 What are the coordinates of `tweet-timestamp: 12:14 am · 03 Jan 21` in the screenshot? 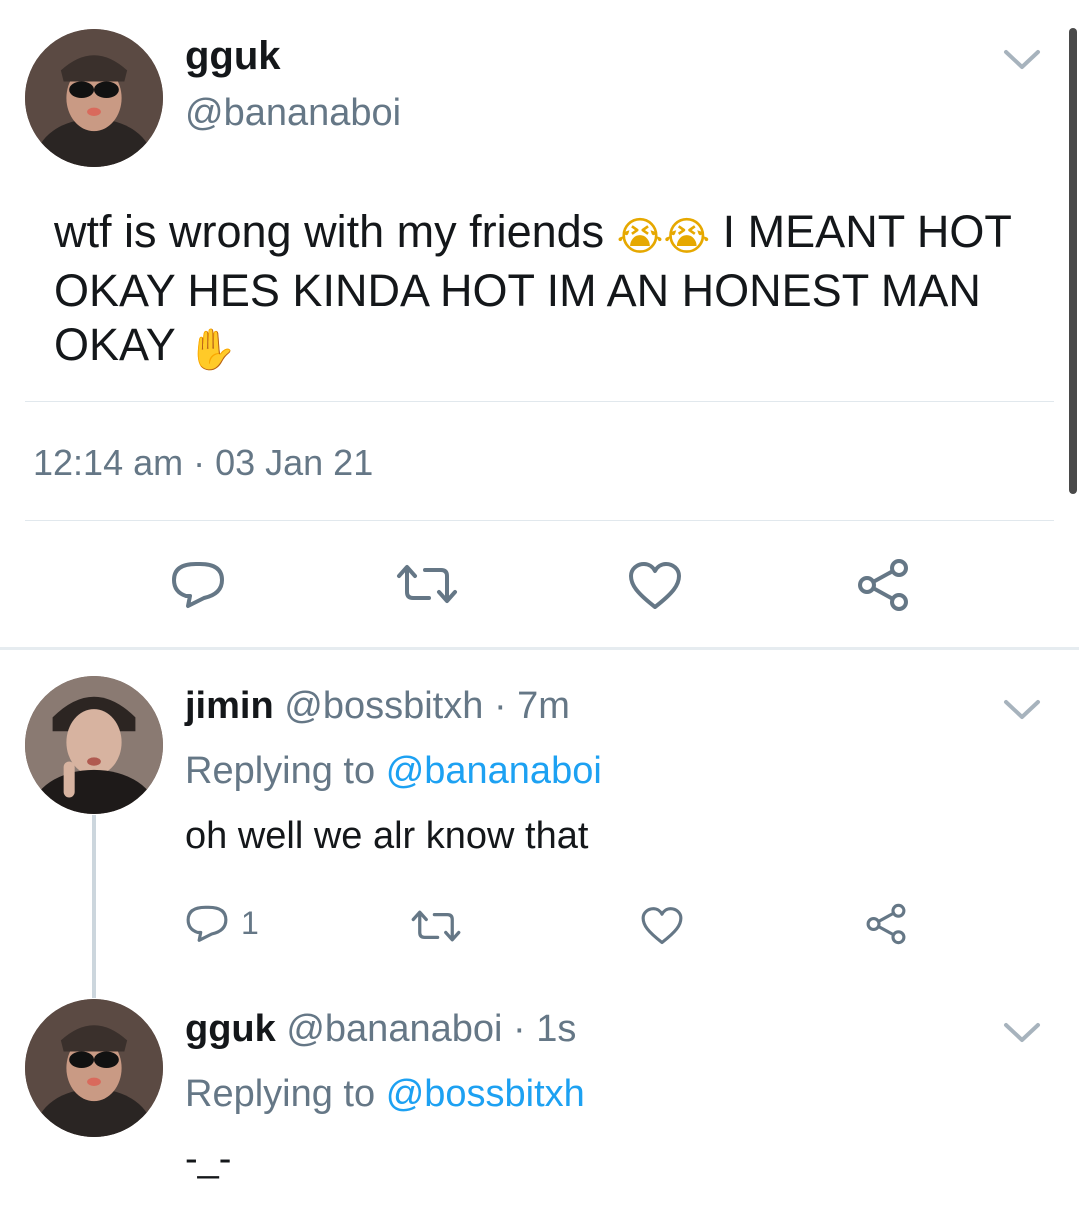 It's located at (203, 463).